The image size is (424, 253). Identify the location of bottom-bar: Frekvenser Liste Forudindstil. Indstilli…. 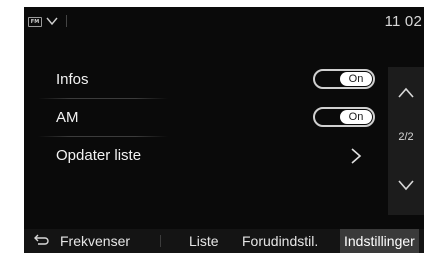
(224, 241).